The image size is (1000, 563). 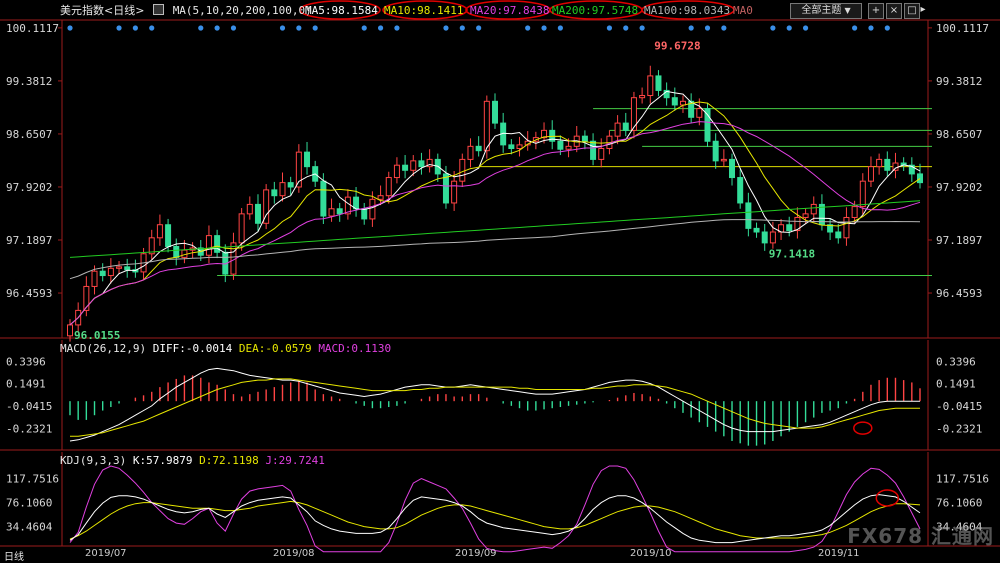 What do you see at coordinates (959, 293) in the screenshot?
I see `price-tick-label: 96.4593` at bounding box center [959, 293].